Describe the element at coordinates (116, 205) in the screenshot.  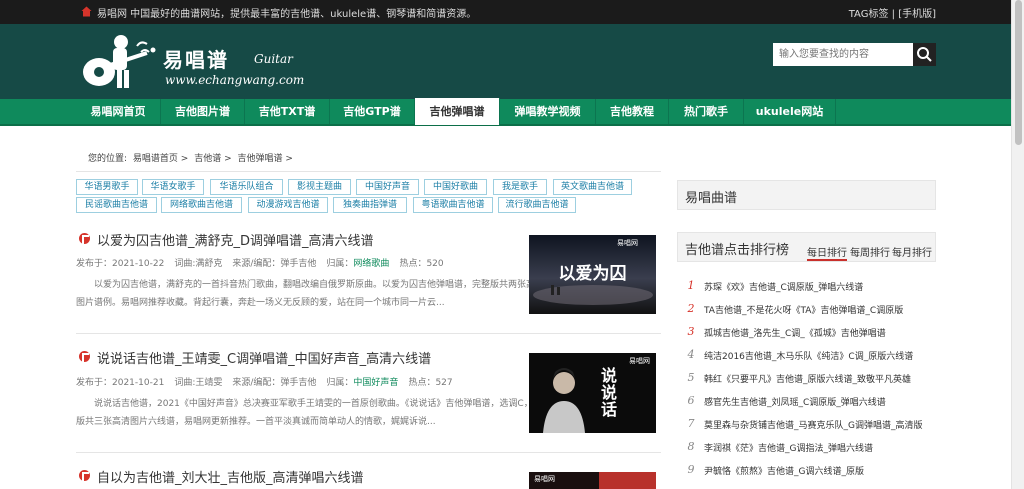
I see `tag-item: 民谣歌曲吉他谱` at that location.